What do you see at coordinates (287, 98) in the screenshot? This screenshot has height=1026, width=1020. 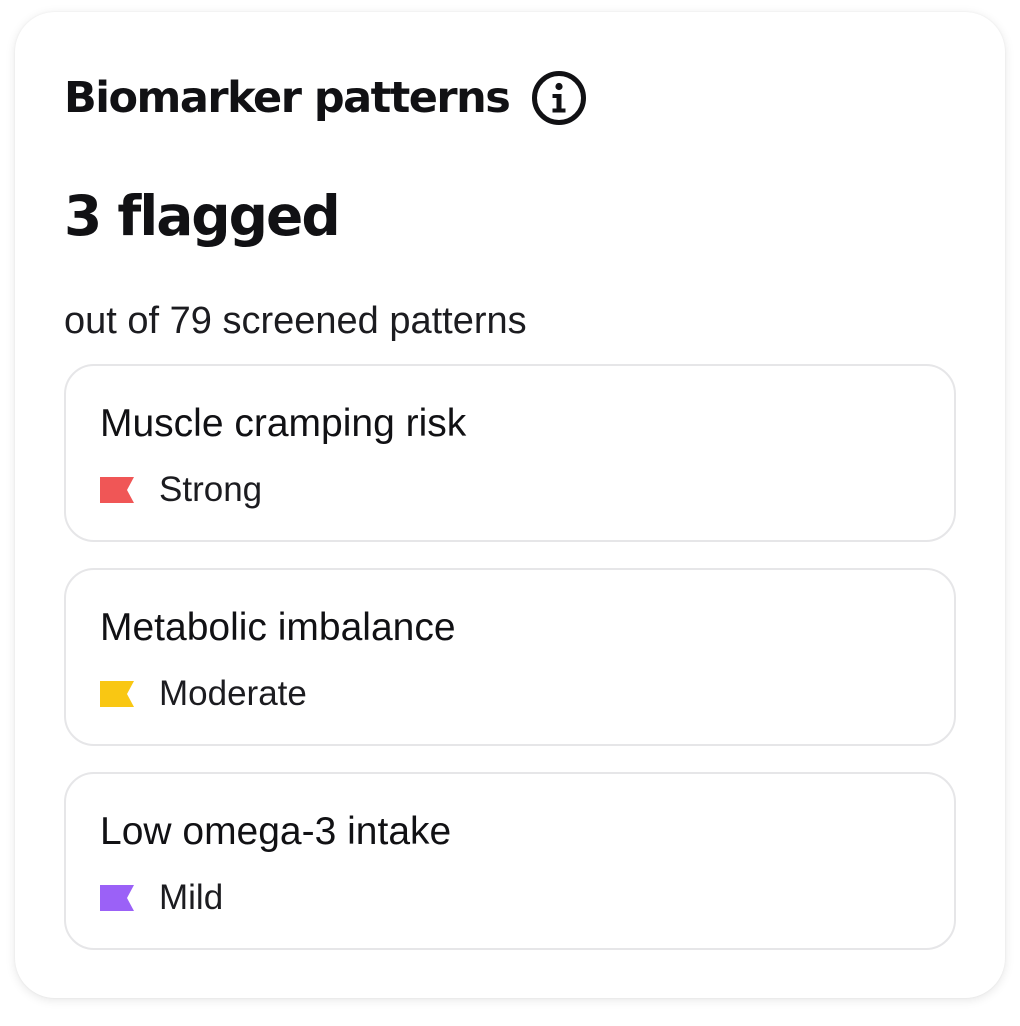 I see `card-title: Biomarker patterns` at bounding box center [287, 98].